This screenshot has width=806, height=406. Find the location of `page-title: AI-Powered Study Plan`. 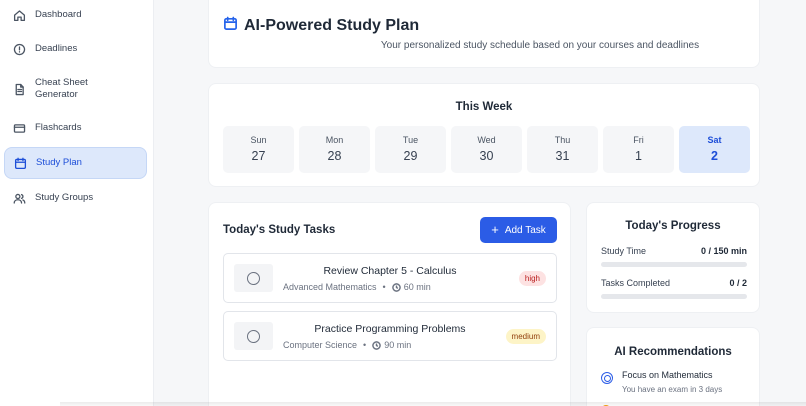

page-title: AI-Powered Study Plan is located at coordinates (332, 25).